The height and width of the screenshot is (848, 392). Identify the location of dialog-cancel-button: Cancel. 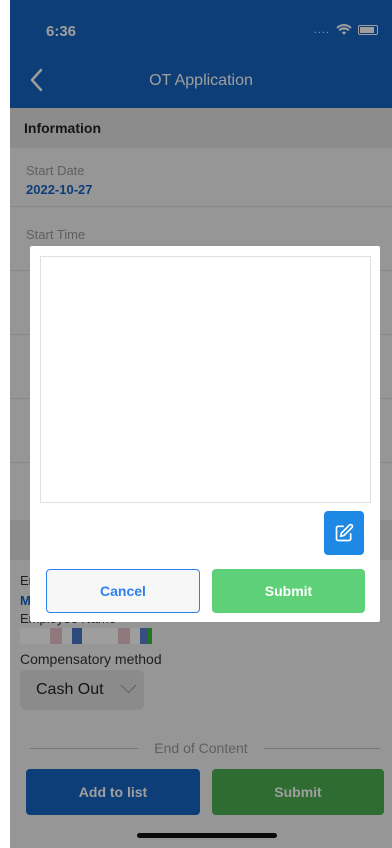
(123, 591).